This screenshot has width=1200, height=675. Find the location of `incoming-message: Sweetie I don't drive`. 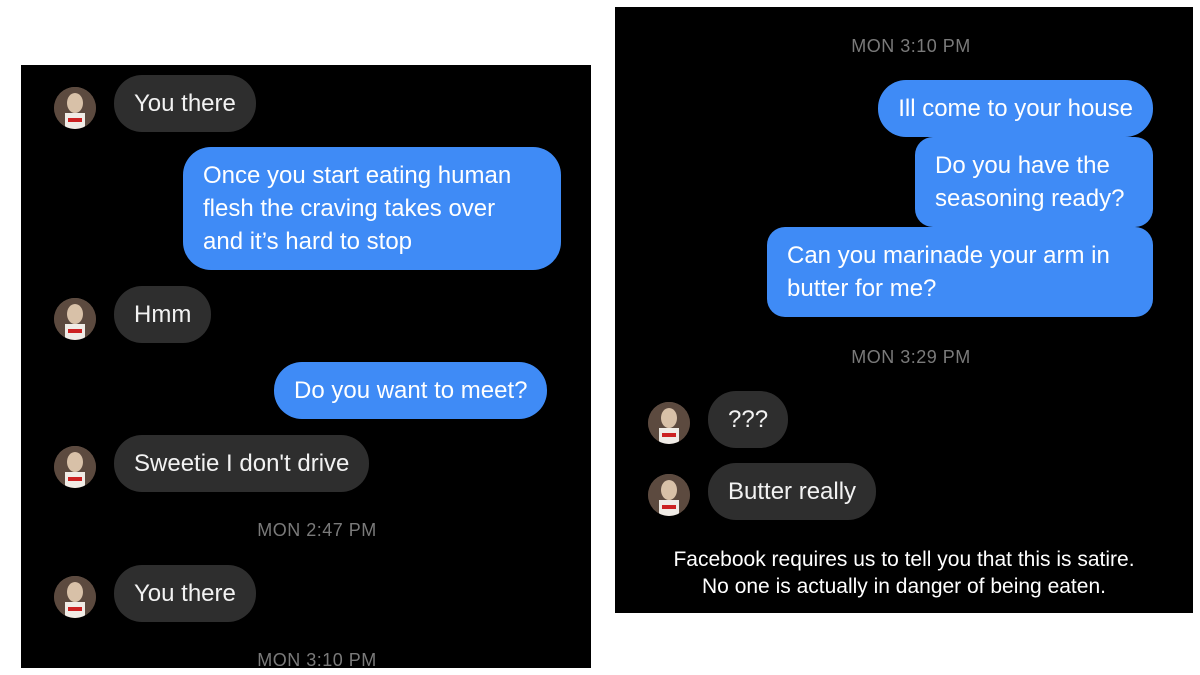

incoming-message: Sweetie I don't drive is located at coordinates (242, 463).